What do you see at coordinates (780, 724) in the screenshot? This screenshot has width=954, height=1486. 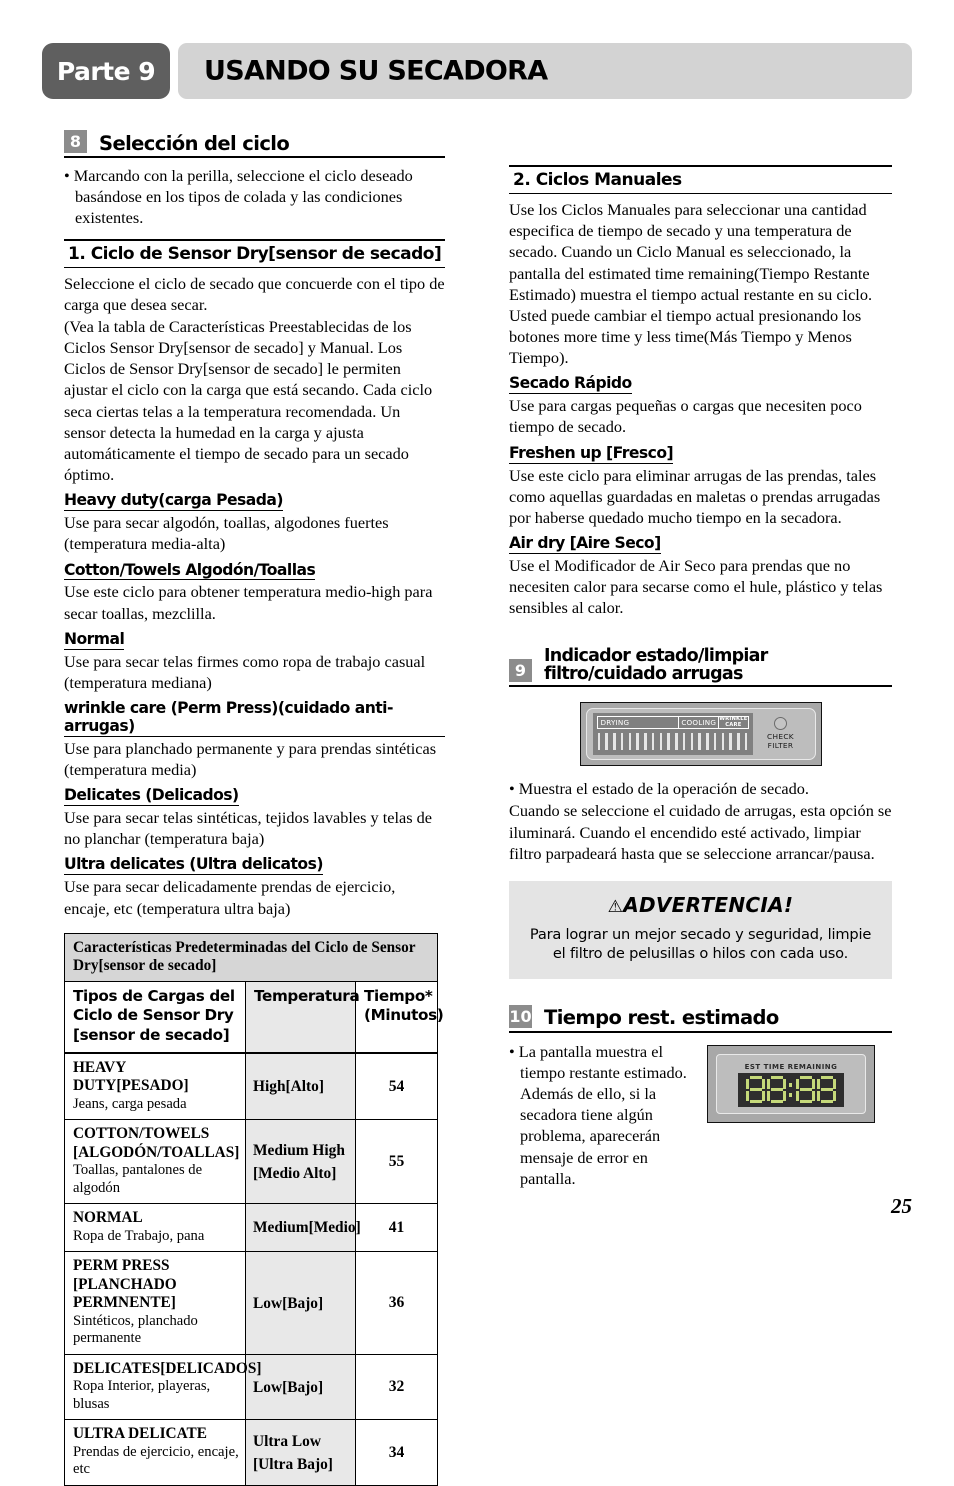 I see `check-filter-led-icon` at bounding box center [780, 724].